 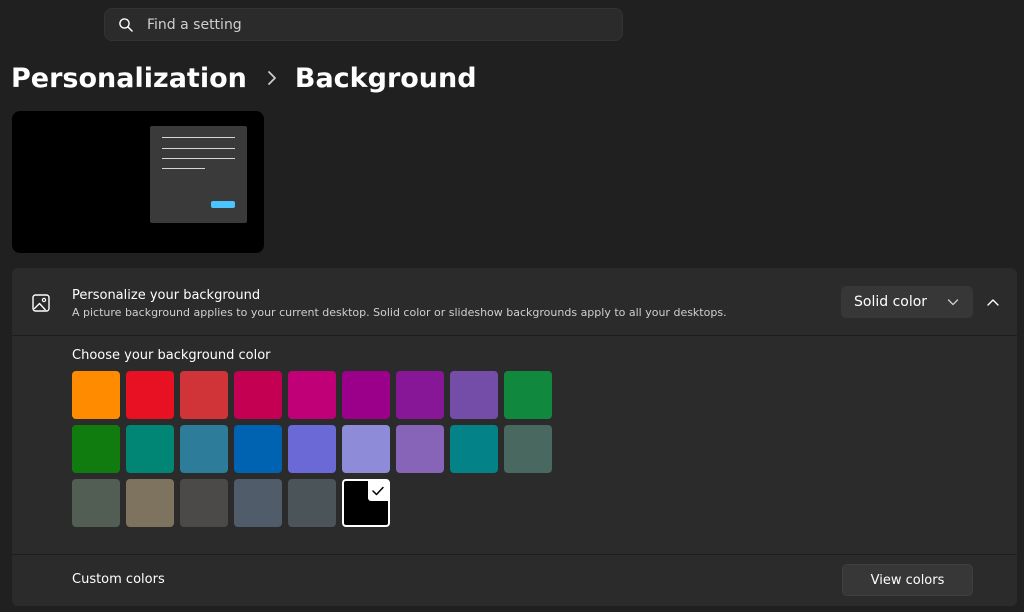 I want to click on preview-window, so click(x=198, y=174).